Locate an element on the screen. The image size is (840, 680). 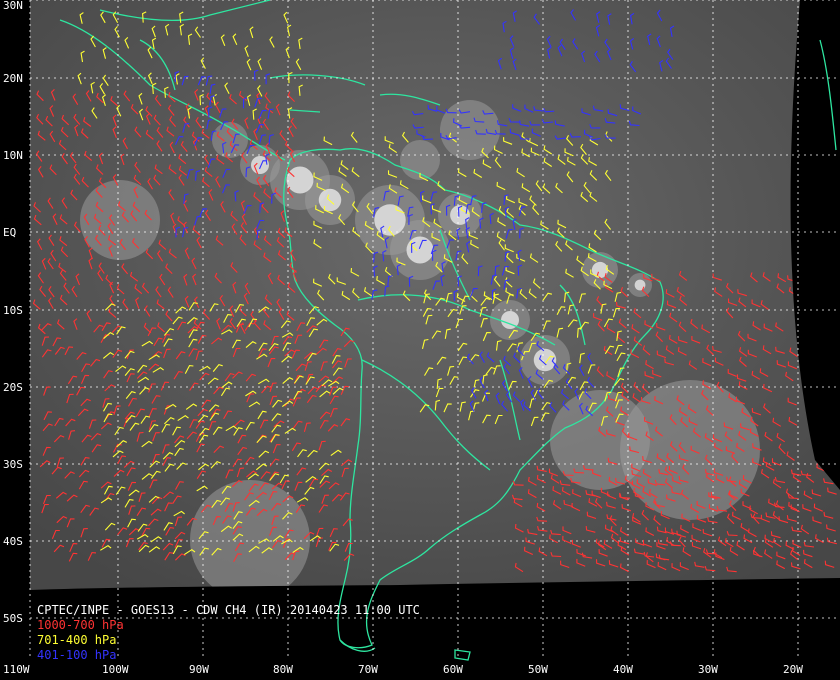
lat-label-20n: 20N is located at coordinates (13, 78).